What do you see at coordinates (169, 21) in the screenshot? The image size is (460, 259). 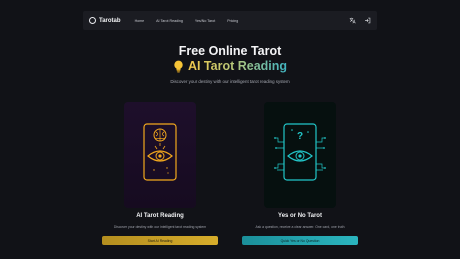 I see `nav-link-ai-tarot: AI Tarot Reading` at bounding box center [169, 21].